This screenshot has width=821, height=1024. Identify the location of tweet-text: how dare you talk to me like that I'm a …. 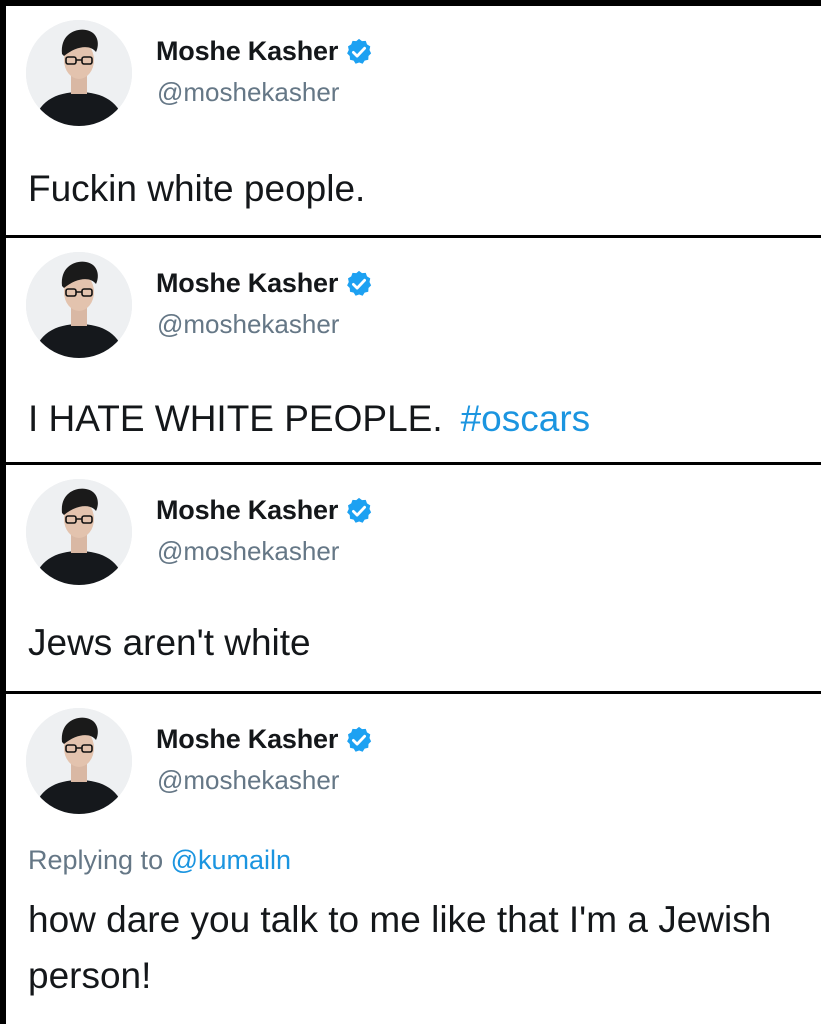
(400, 947).